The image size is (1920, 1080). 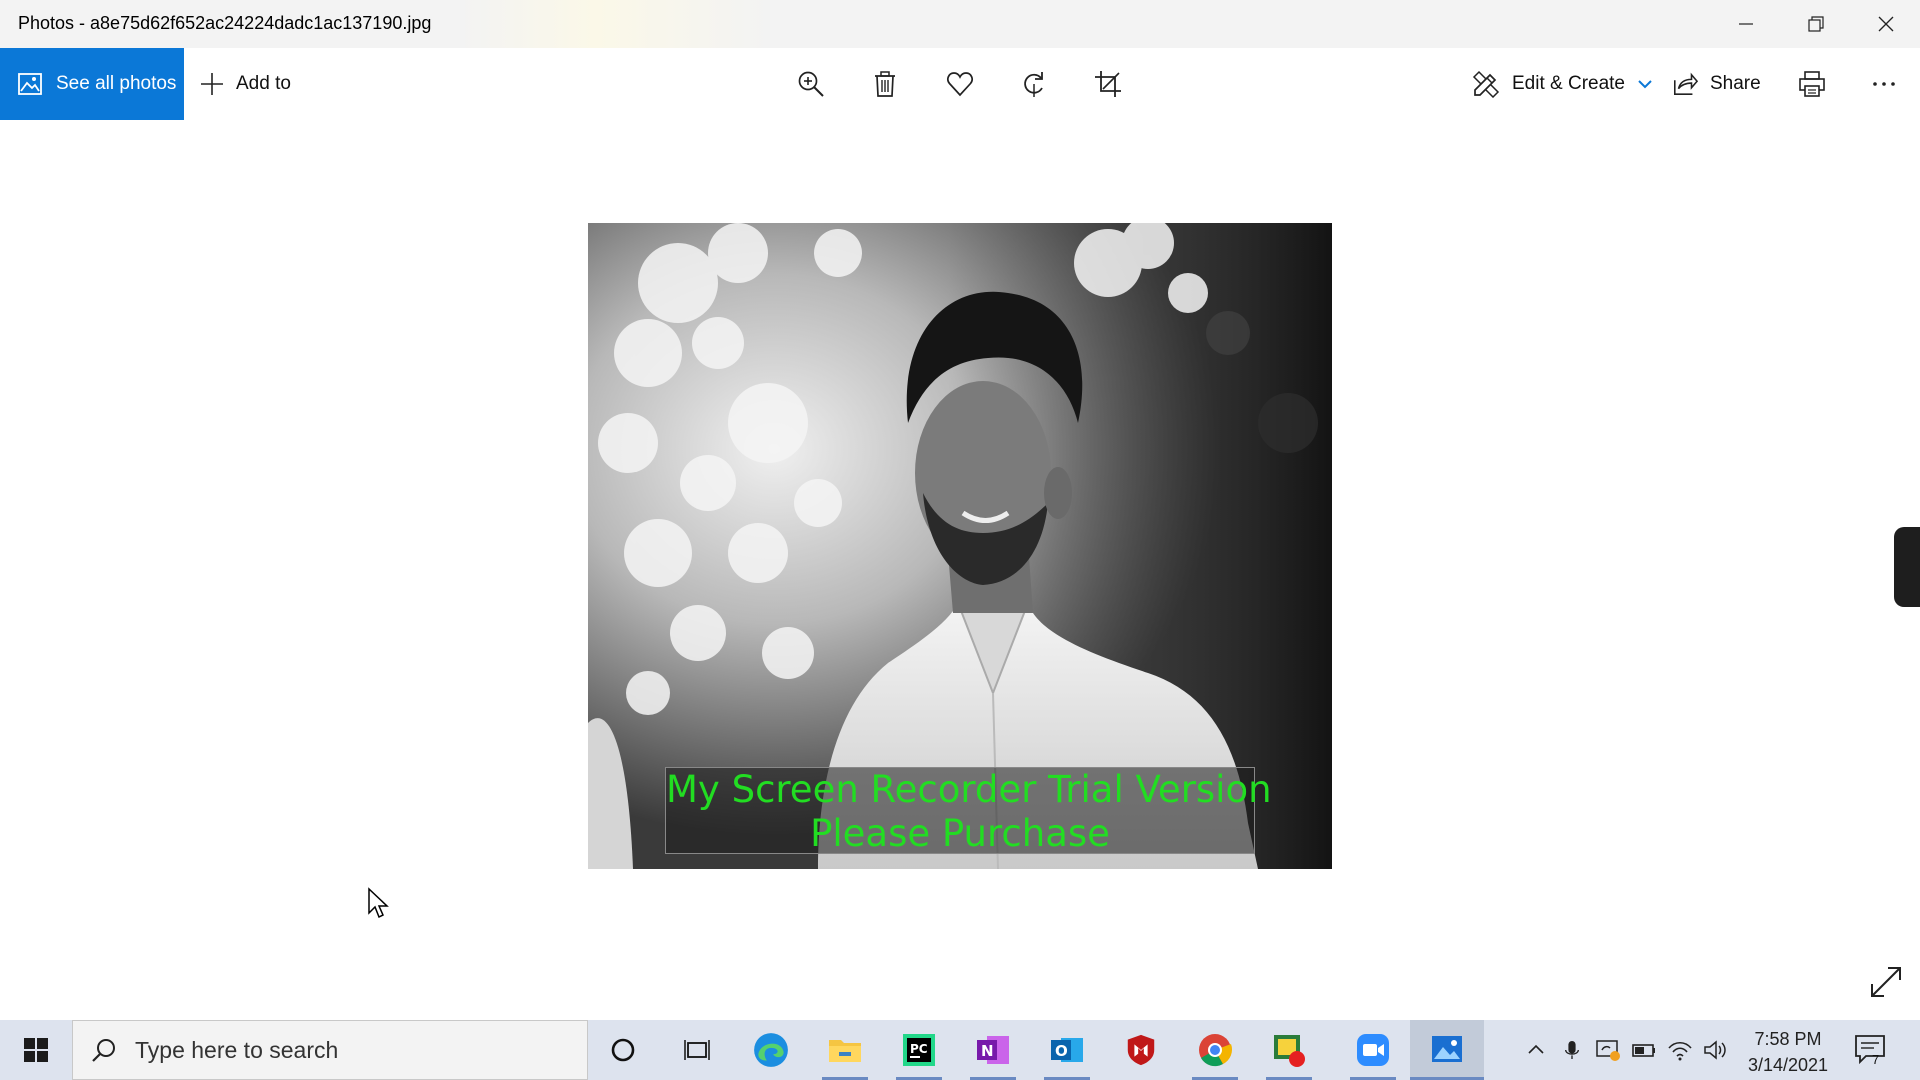 I want to click on volume-tray, so click(x=1716, y=1050).